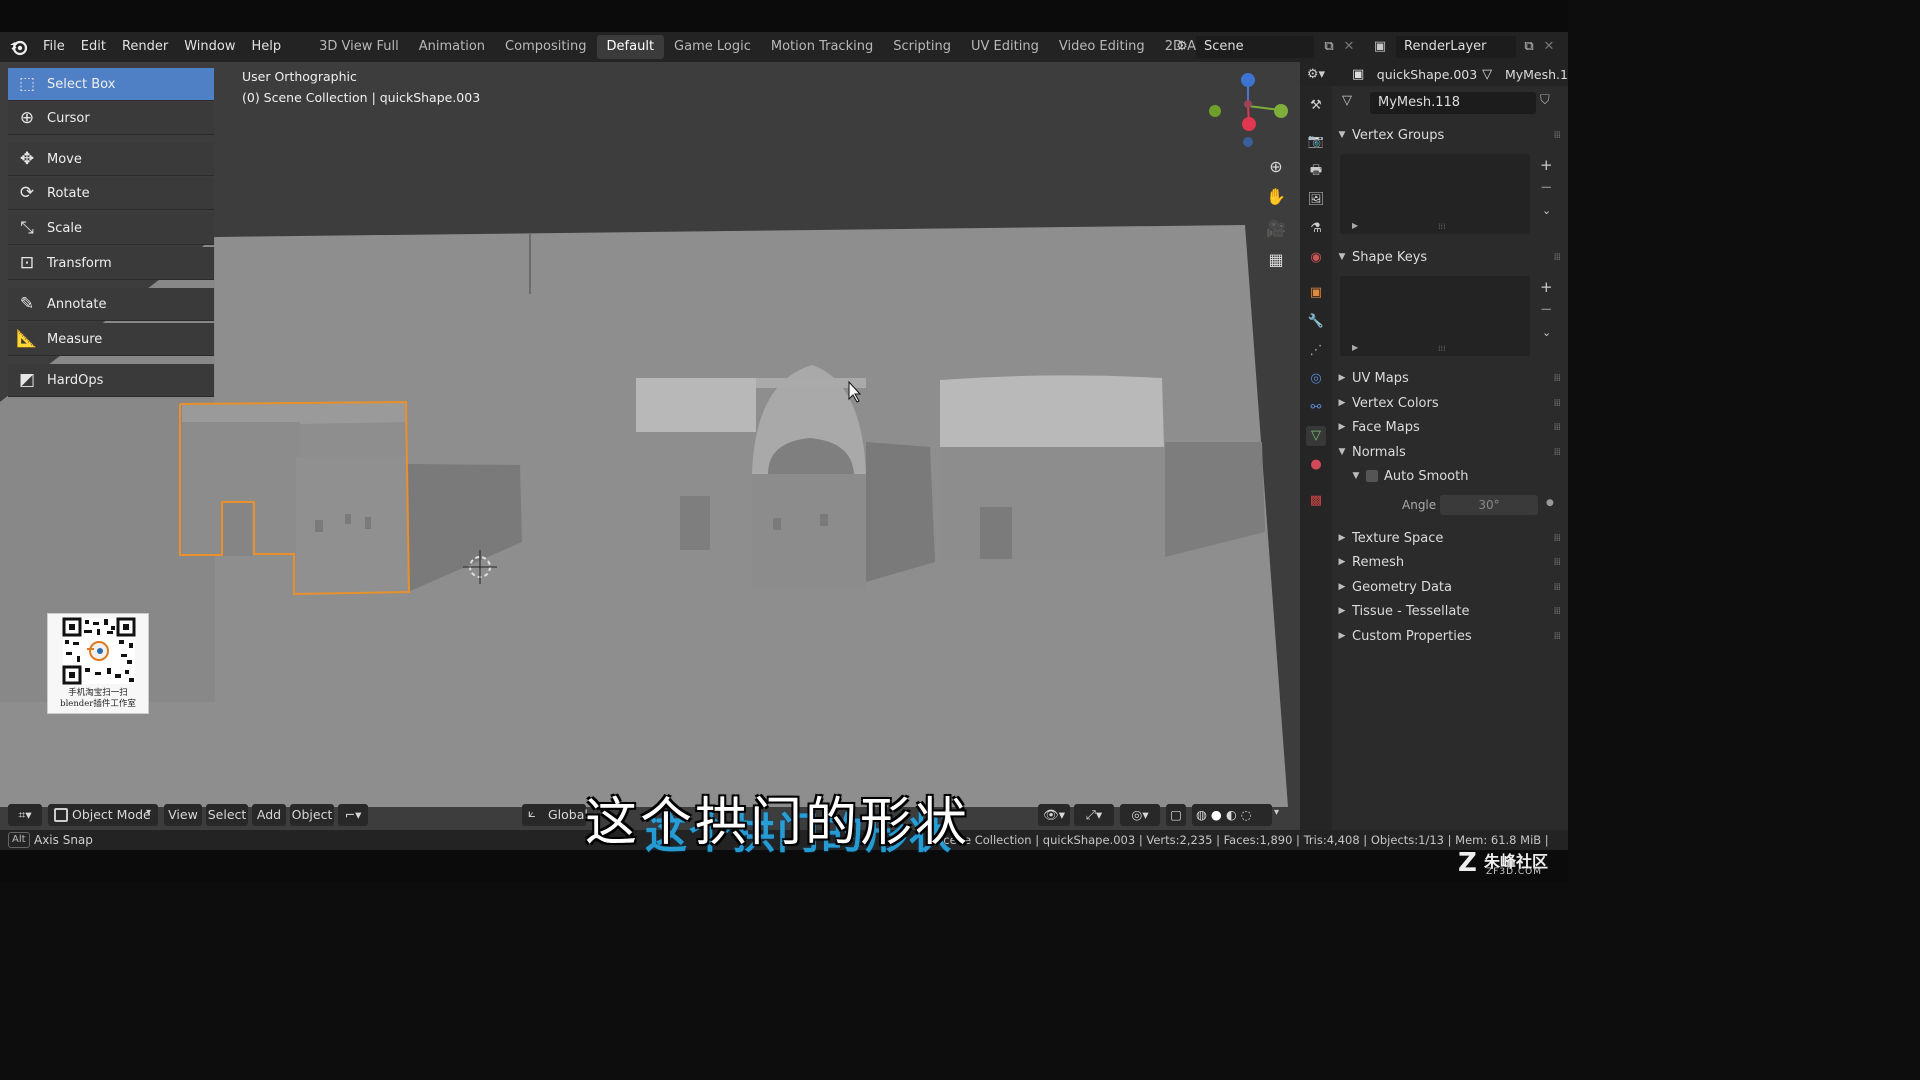 This screenshot has height=1080, width=1920. What do you see at coordinates (1094, 815) in the screenshot?
I see `gizmo-toggle-icon: ⤢▾` at bounding box center [1094, 815].